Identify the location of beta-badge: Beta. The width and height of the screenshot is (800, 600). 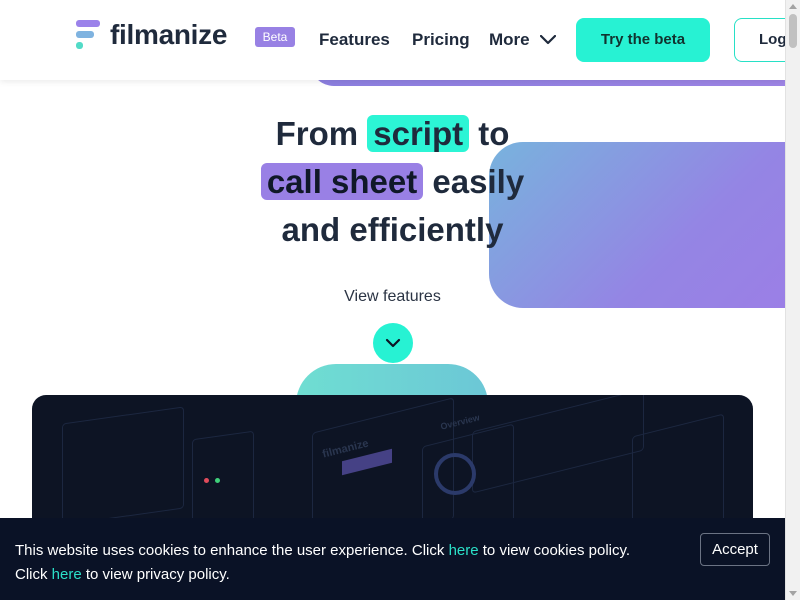
(275, 37).